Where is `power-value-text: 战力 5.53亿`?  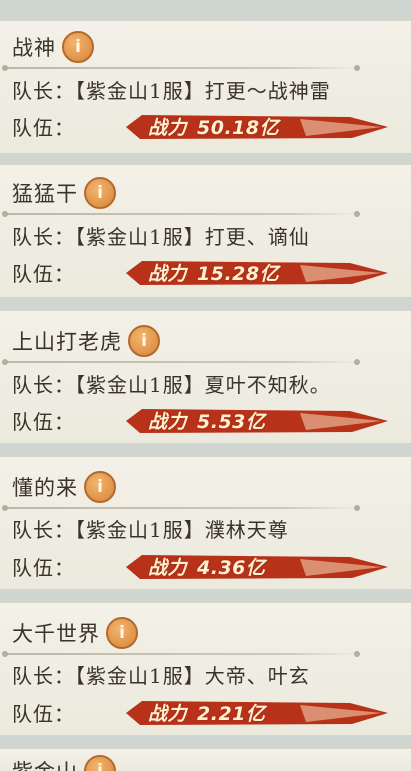 power-value-text: 战力 5.53亿 is located at coordinates (206, 420).